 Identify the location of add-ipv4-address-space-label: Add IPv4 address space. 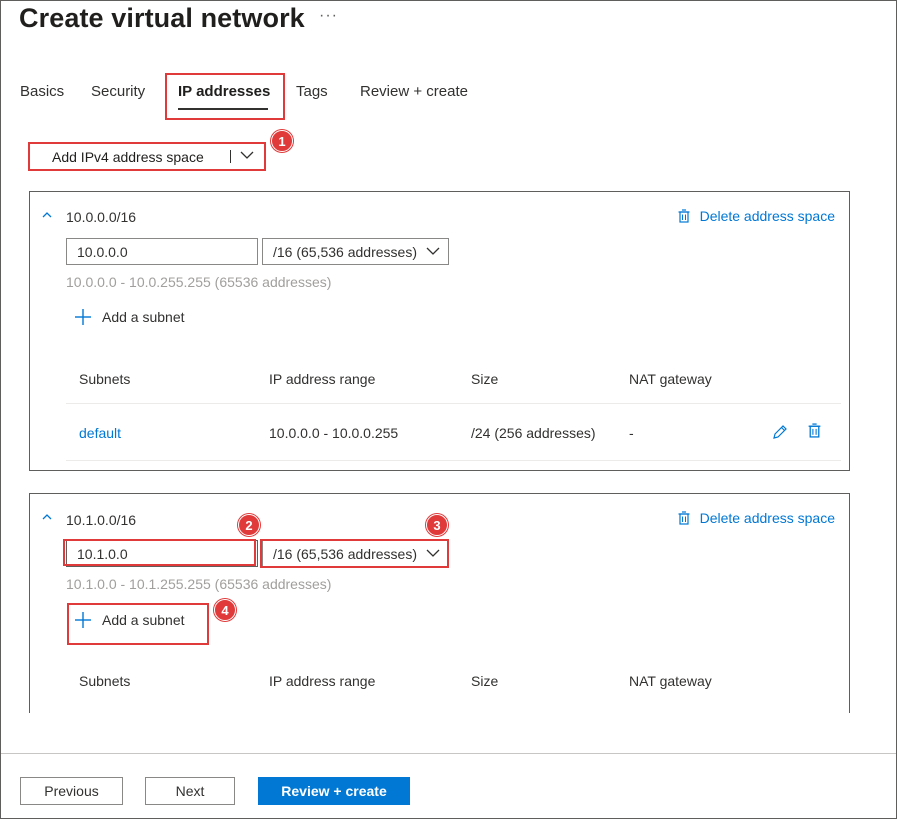
(128, 156).